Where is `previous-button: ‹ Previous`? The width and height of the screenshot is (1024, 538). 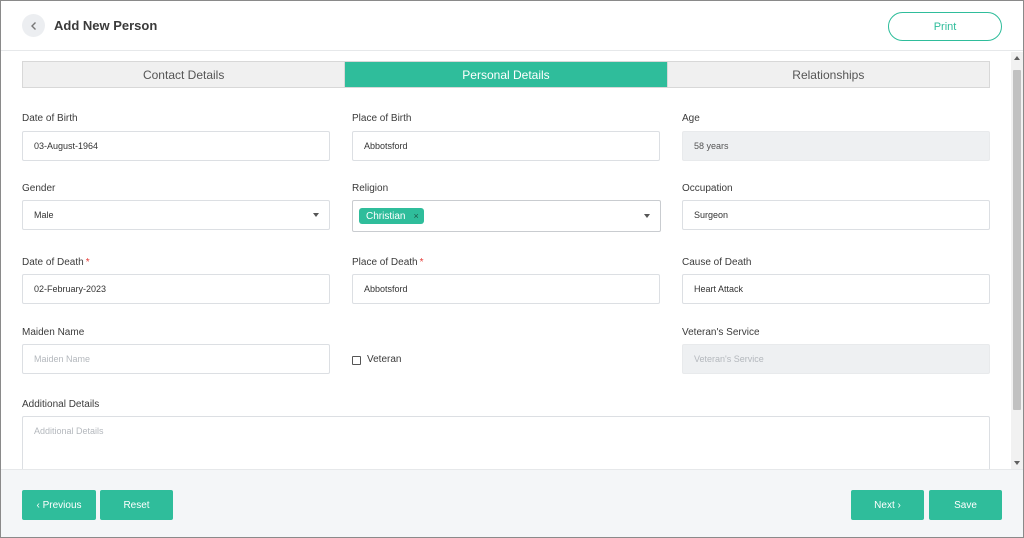
previous-button: ‹ Previous is located at coordinates (59, 505).